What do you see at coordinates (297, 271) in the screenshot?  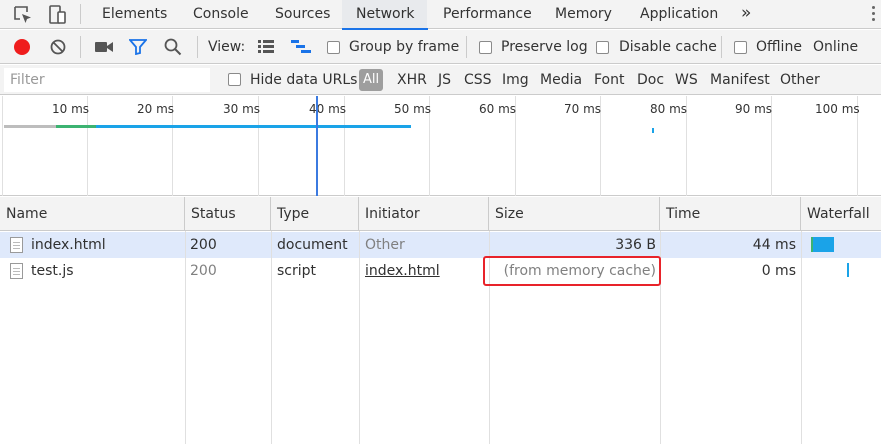 I see `request-type: script` at bounding box center [297, 271].